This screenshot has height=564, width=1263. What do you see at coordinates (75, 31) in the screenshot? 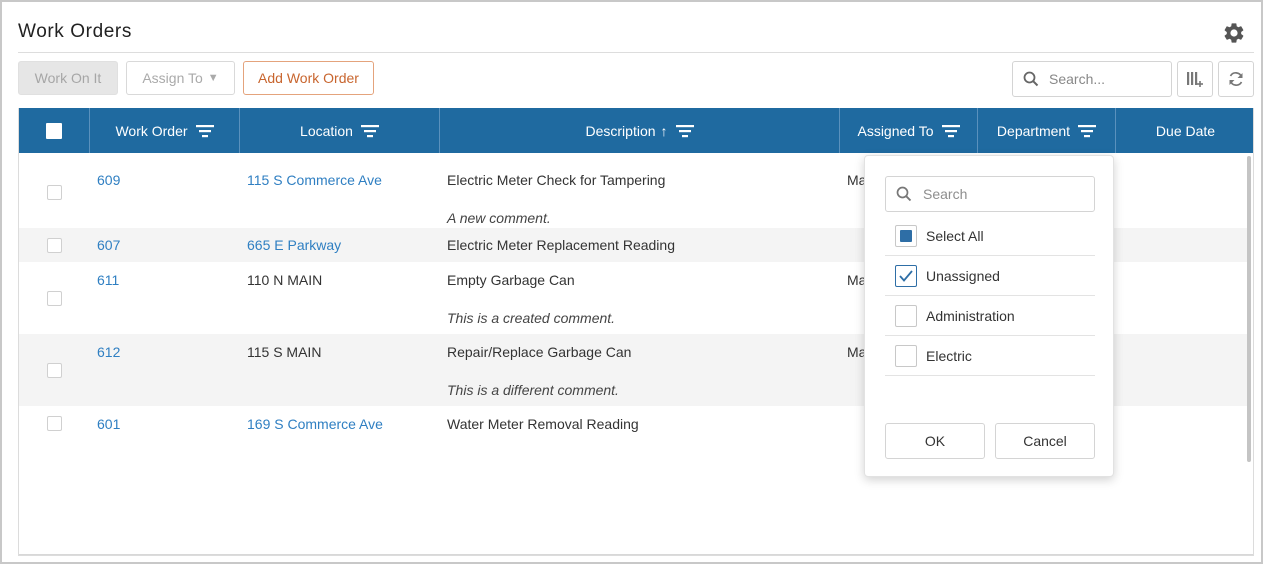
I see `page-title: Work Orders` at bounding box center [75, 31].